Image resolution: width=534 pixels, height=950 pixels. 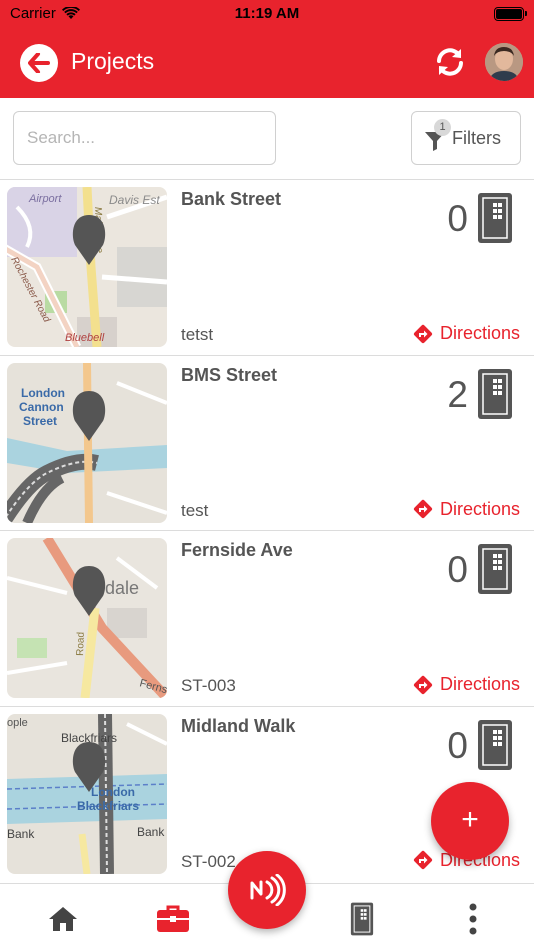 I want to click on avatar, so click(x=504, y=62).